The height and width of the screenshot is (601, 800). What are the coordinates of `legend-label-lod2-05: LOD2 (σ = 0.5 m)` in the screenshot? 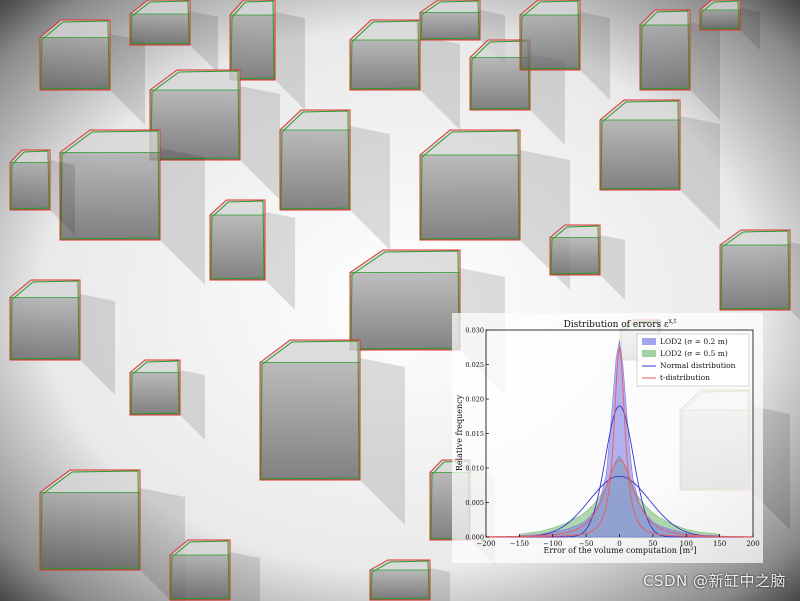 It's located at (694, 353).